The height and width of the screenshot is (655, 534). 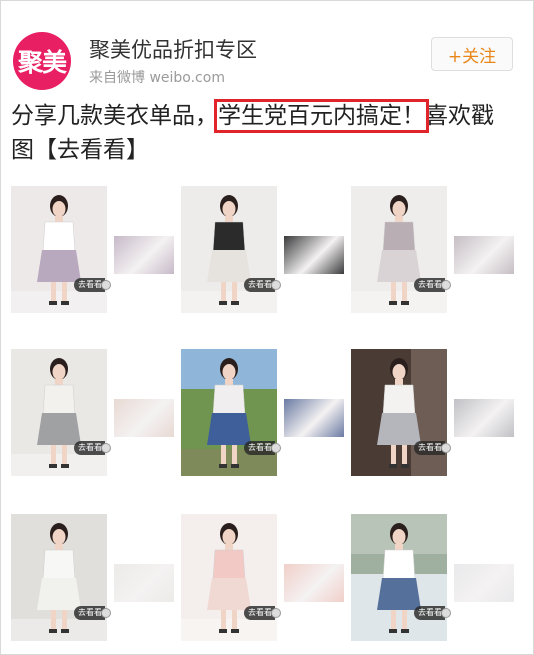 I want to click on avatar-text: 聚美, so click(x=42, y=62).